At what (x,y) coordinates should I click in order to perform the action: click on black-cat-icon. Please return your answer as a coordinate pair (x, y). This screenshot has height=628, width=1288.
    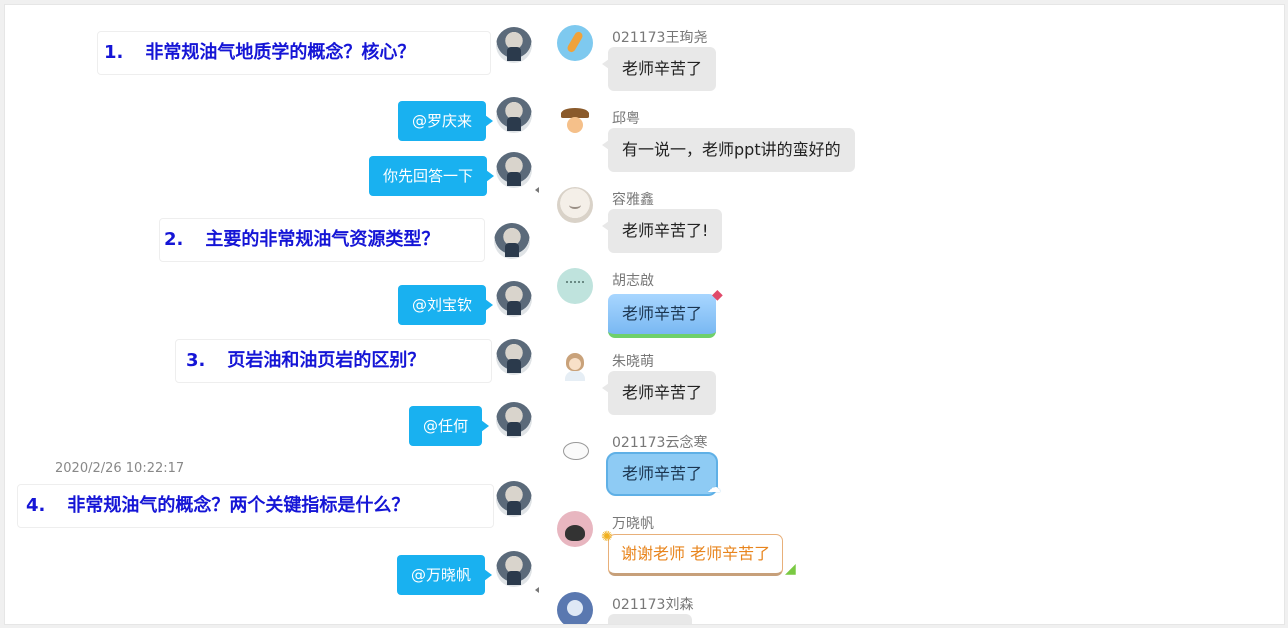
    Looking at the image, I should click on (575, 533).